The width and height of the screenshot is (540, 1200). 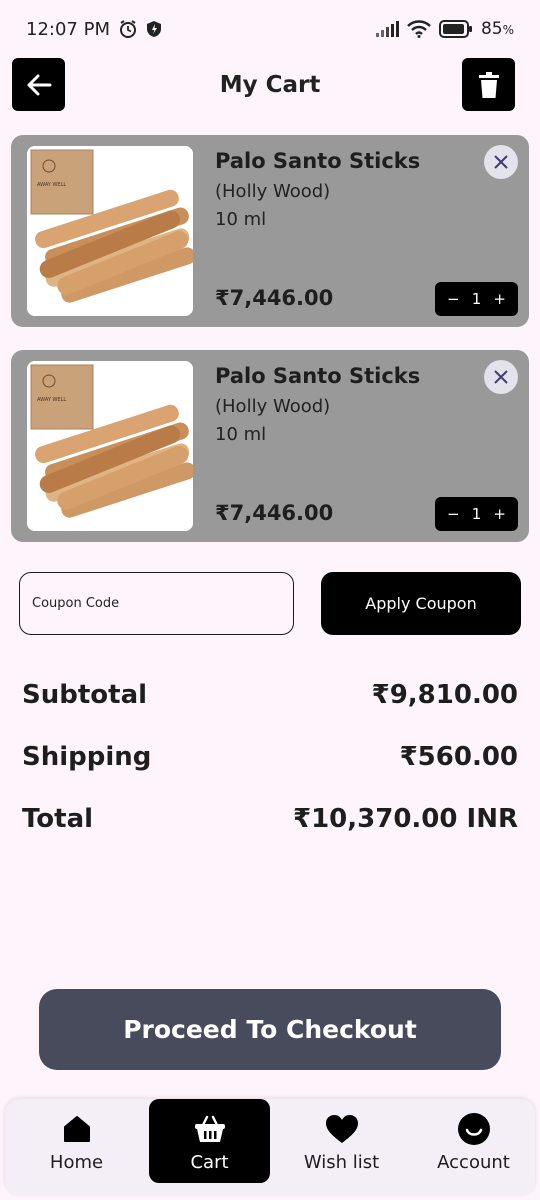 I want to click on battery-percent: 85, so click(x=491, y=29).